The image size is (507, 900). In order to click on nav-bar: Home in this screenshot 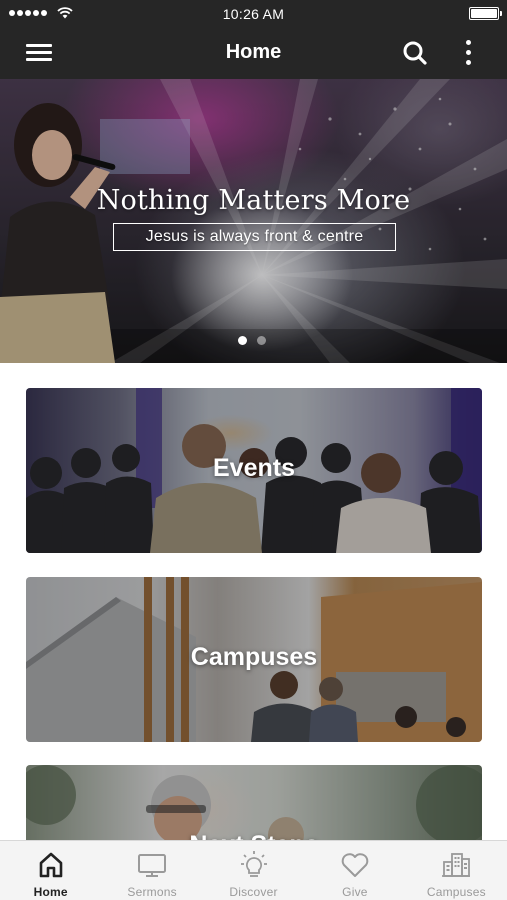, I will do `click(253, 53)`.